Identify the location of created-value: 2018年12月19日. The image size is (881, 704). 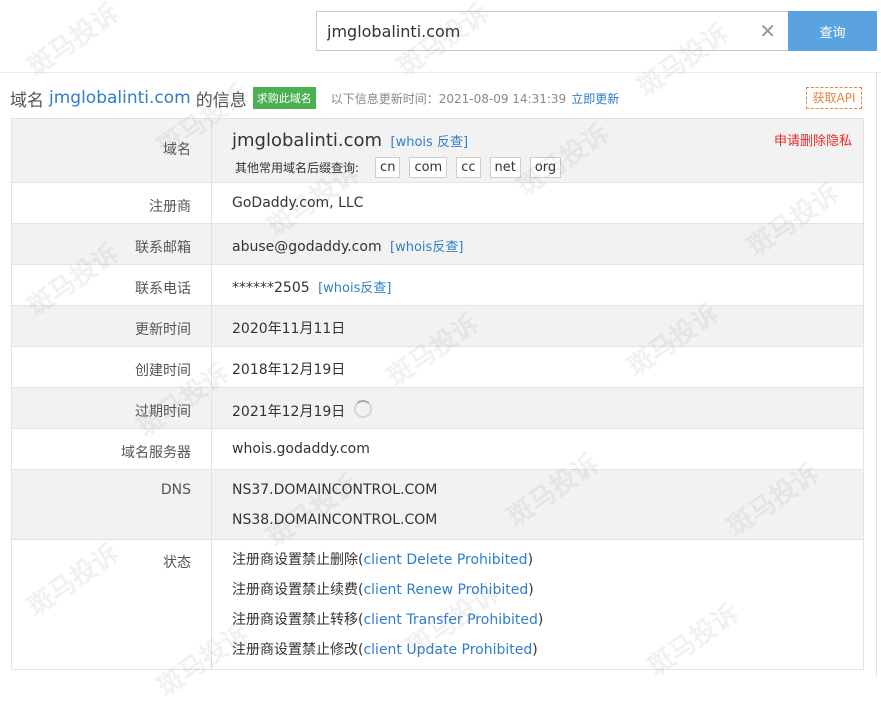
(537, 367).